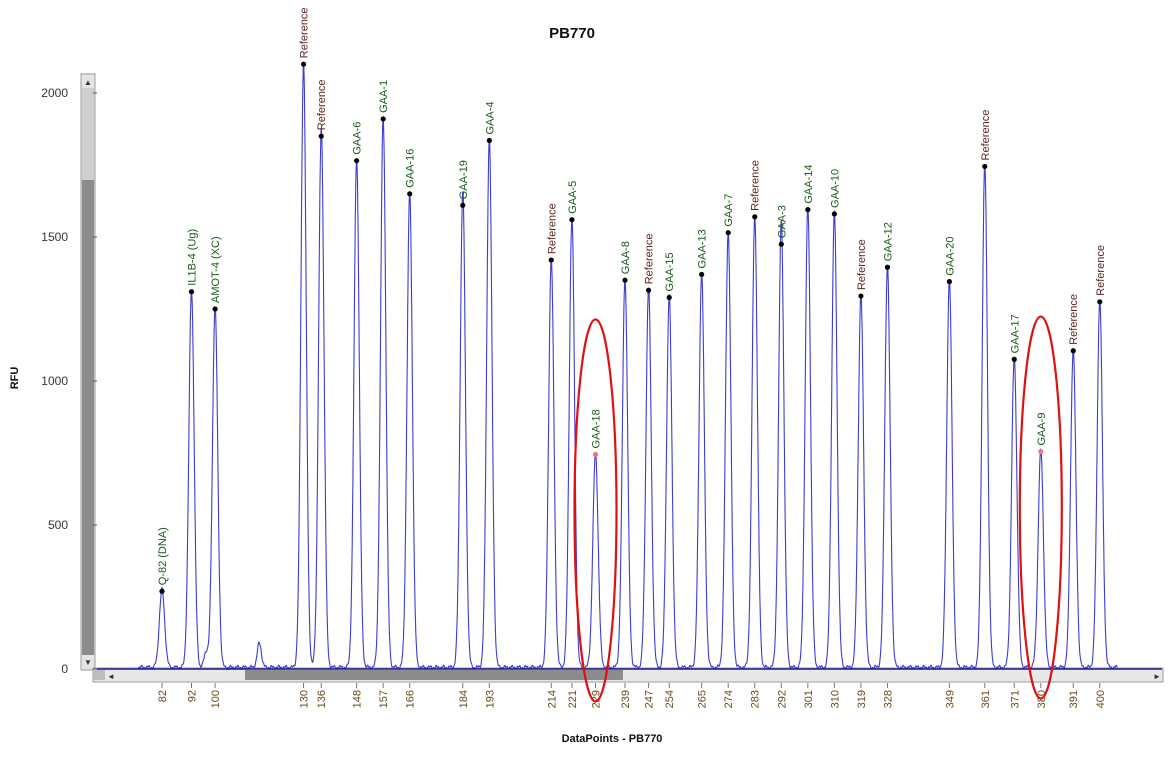 The height and width of the screenshot is (763, 1171). What do you see at coordinates (434, 675) in the screenshot?
I see `horizontal-scrollbar-thumb` at bounding box center [434, 675].